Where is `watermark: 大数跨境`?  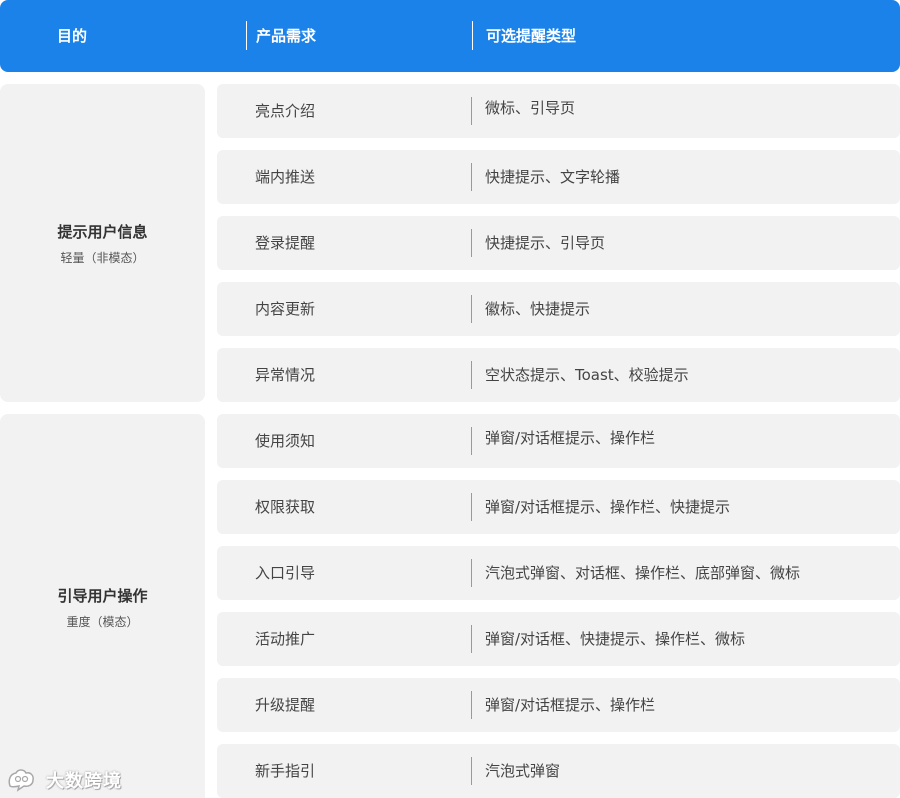
watermark: 大数跨境 is located at coordinates (64, 780).